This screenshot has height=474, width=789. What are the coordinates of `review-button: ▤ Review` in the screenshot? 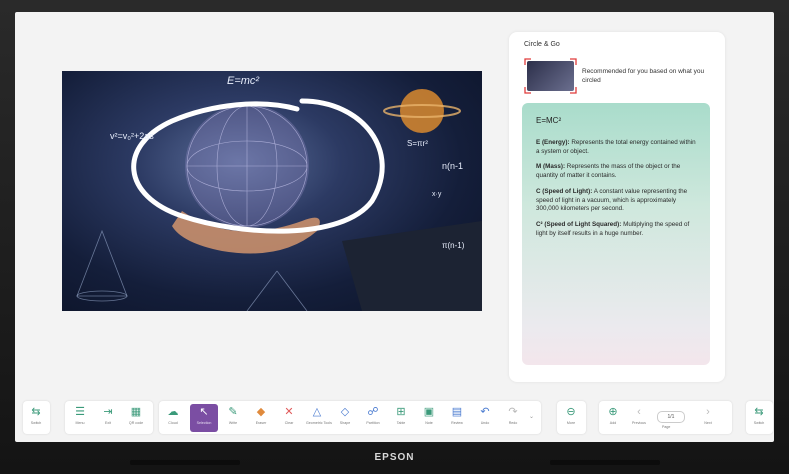 It's located at (457, 418).